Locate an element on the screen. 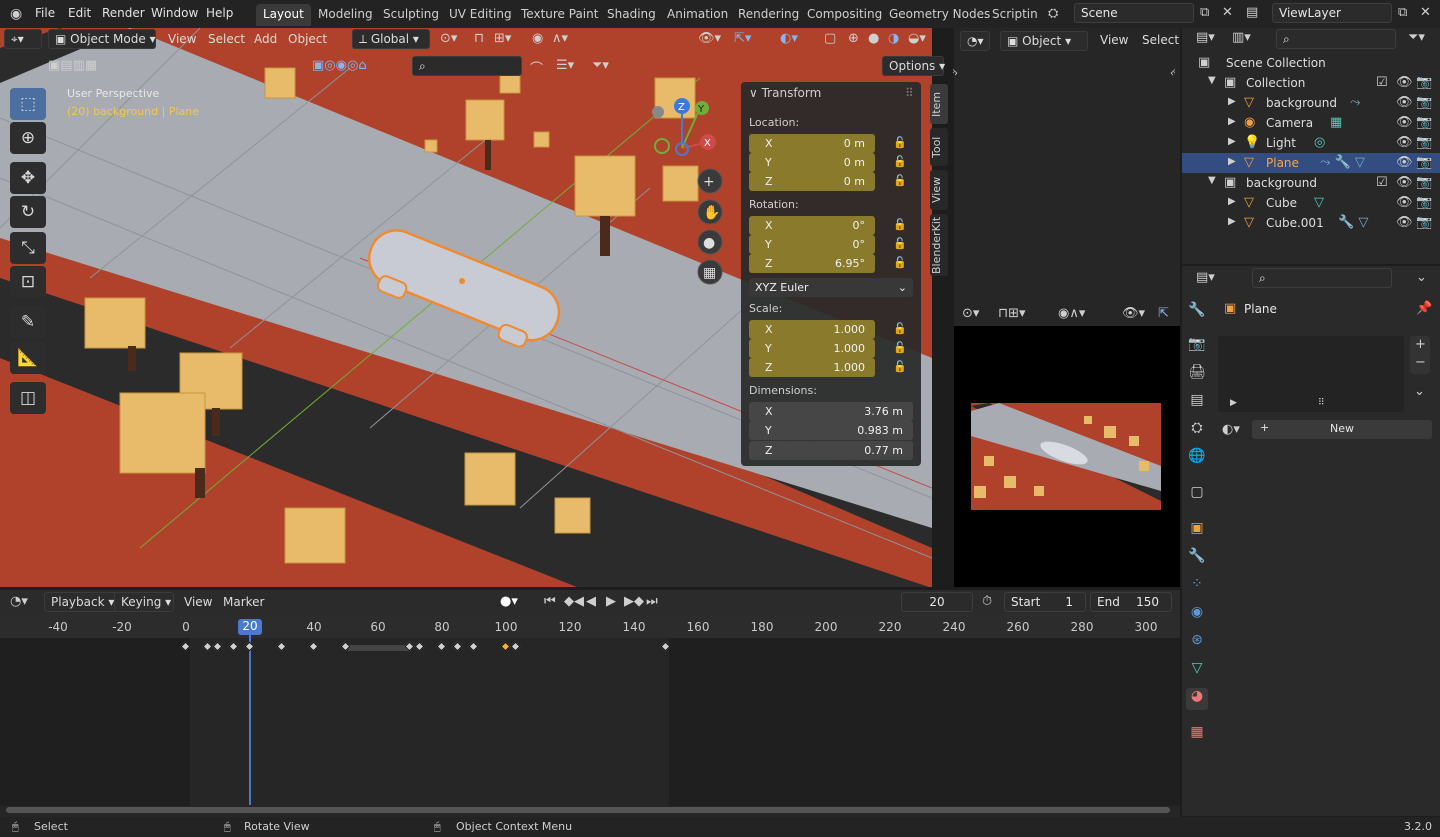 The width and height of the screenshot is (1440, 837). new-material-button: + New is located at coordinates (1342, 429).